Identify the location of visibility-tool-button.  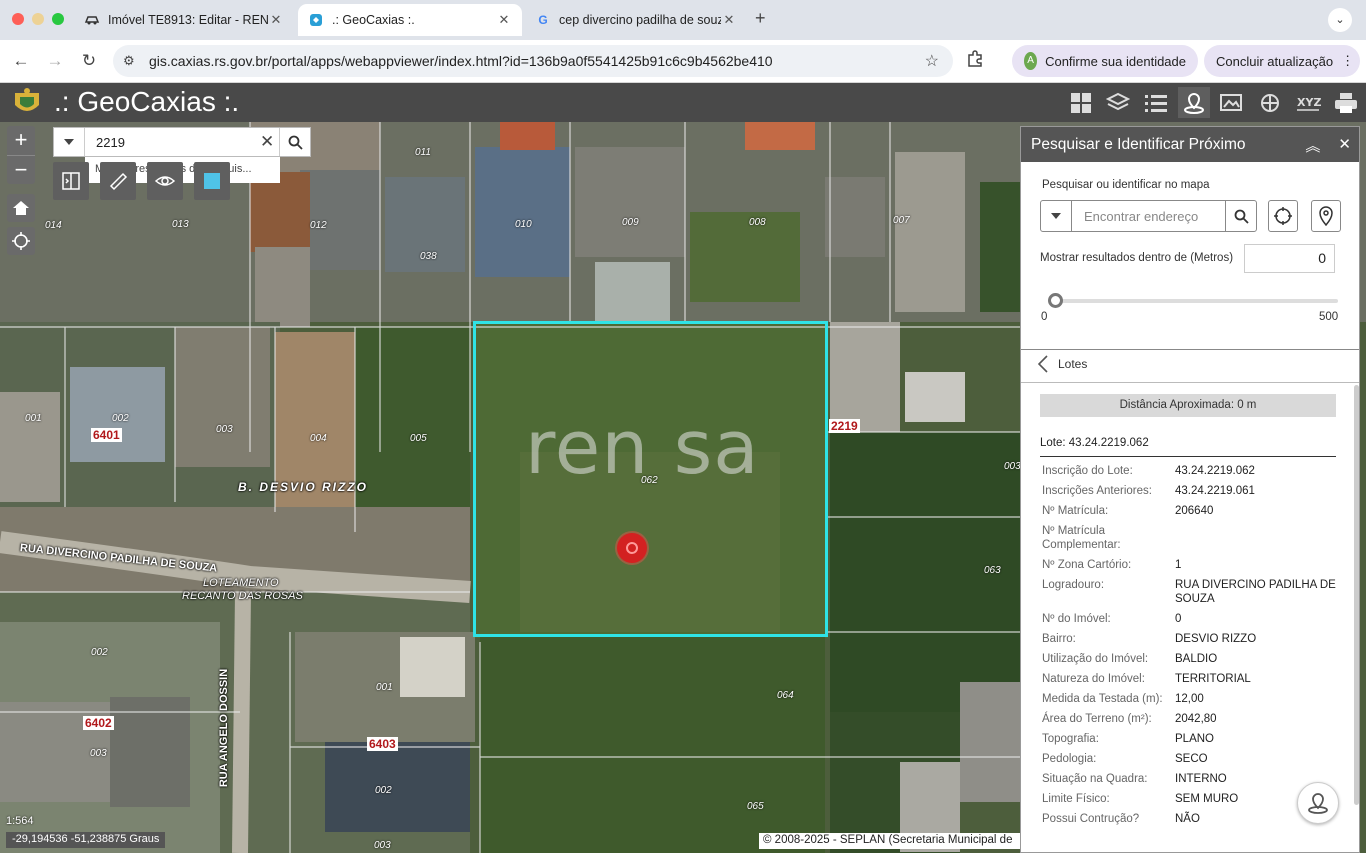
(165, 181).